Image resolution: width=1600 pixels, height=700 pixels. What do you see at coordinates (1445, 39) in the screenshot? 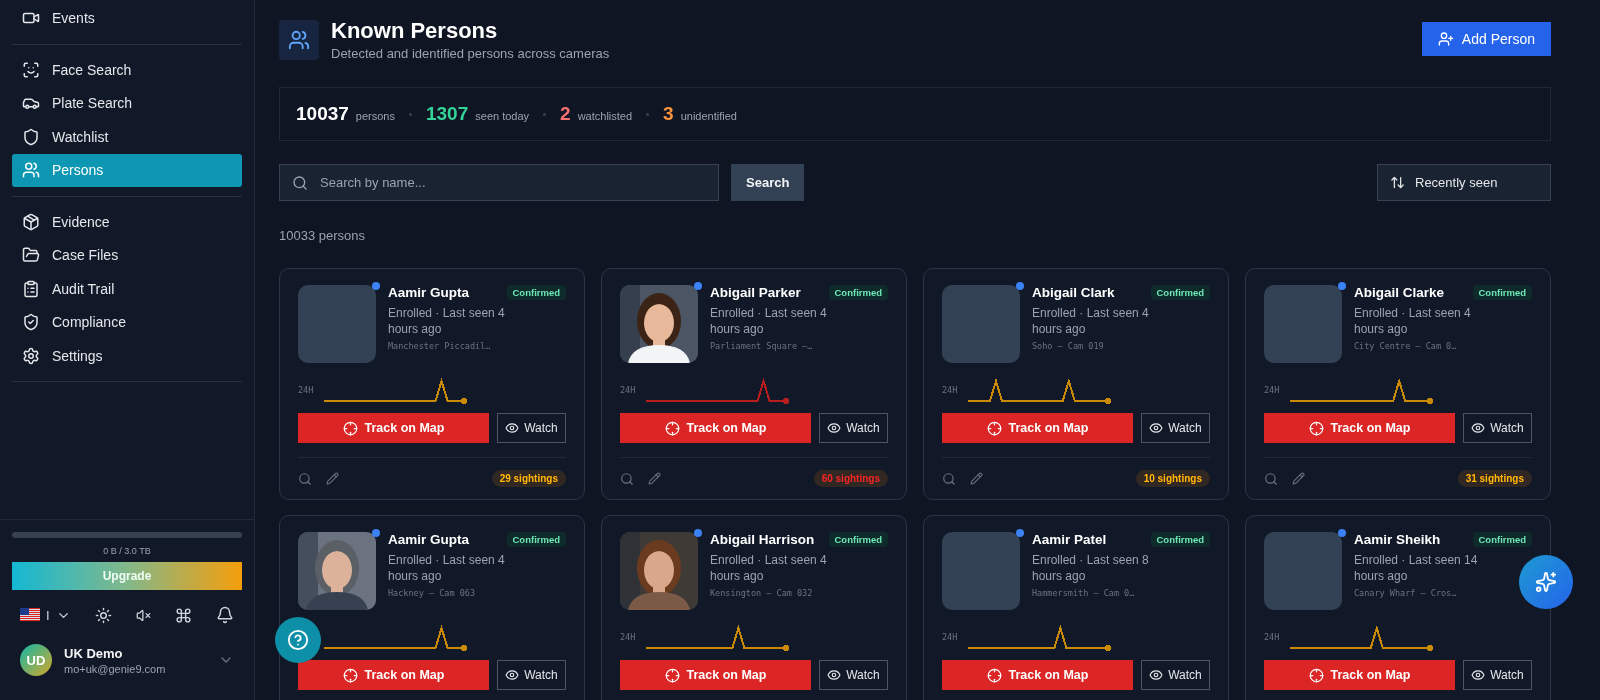
I see `user-plus-icon` at bounding box center [1445, 39].